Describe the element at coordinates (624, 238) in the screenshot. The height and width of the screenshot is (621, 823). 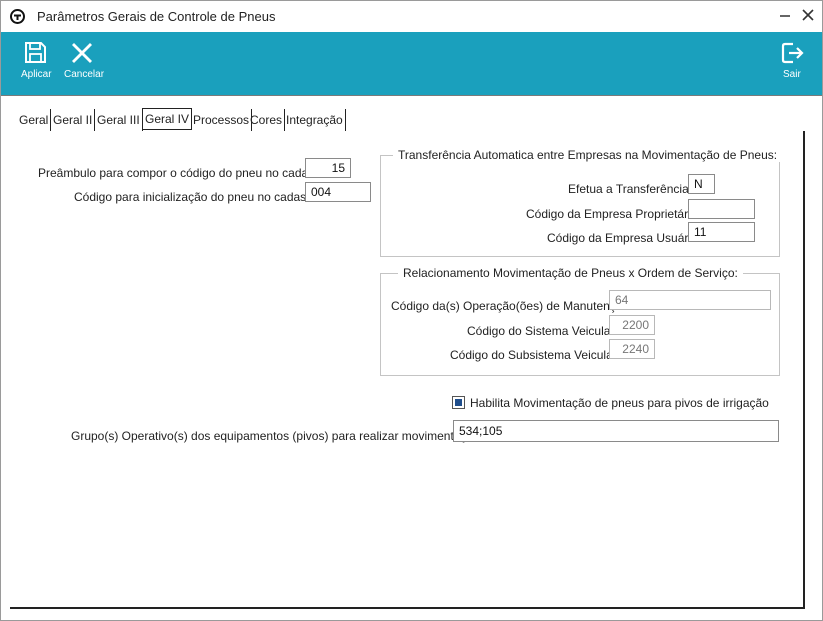
I see `user-company-label: Código da Empresa Usuária:` at that location.